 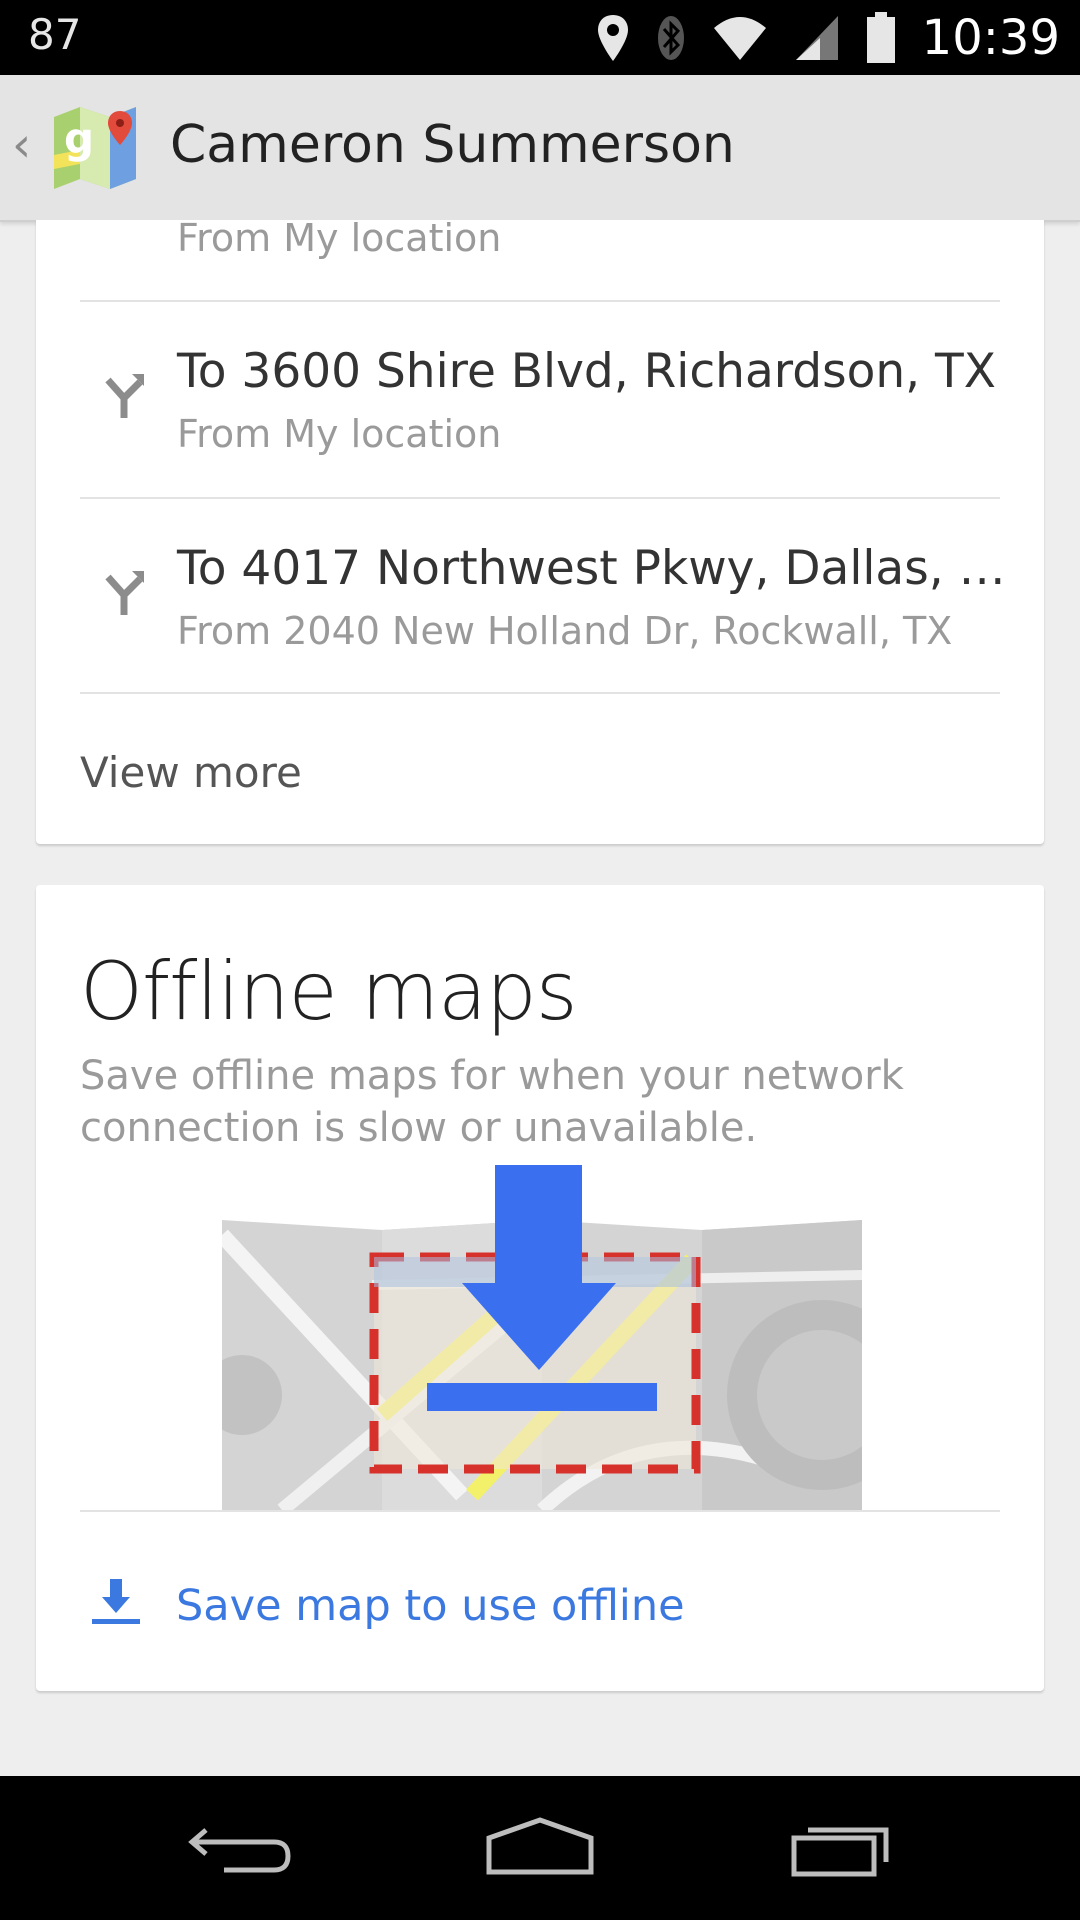 I want to click on signal-icon, so click(x=816, y=38).